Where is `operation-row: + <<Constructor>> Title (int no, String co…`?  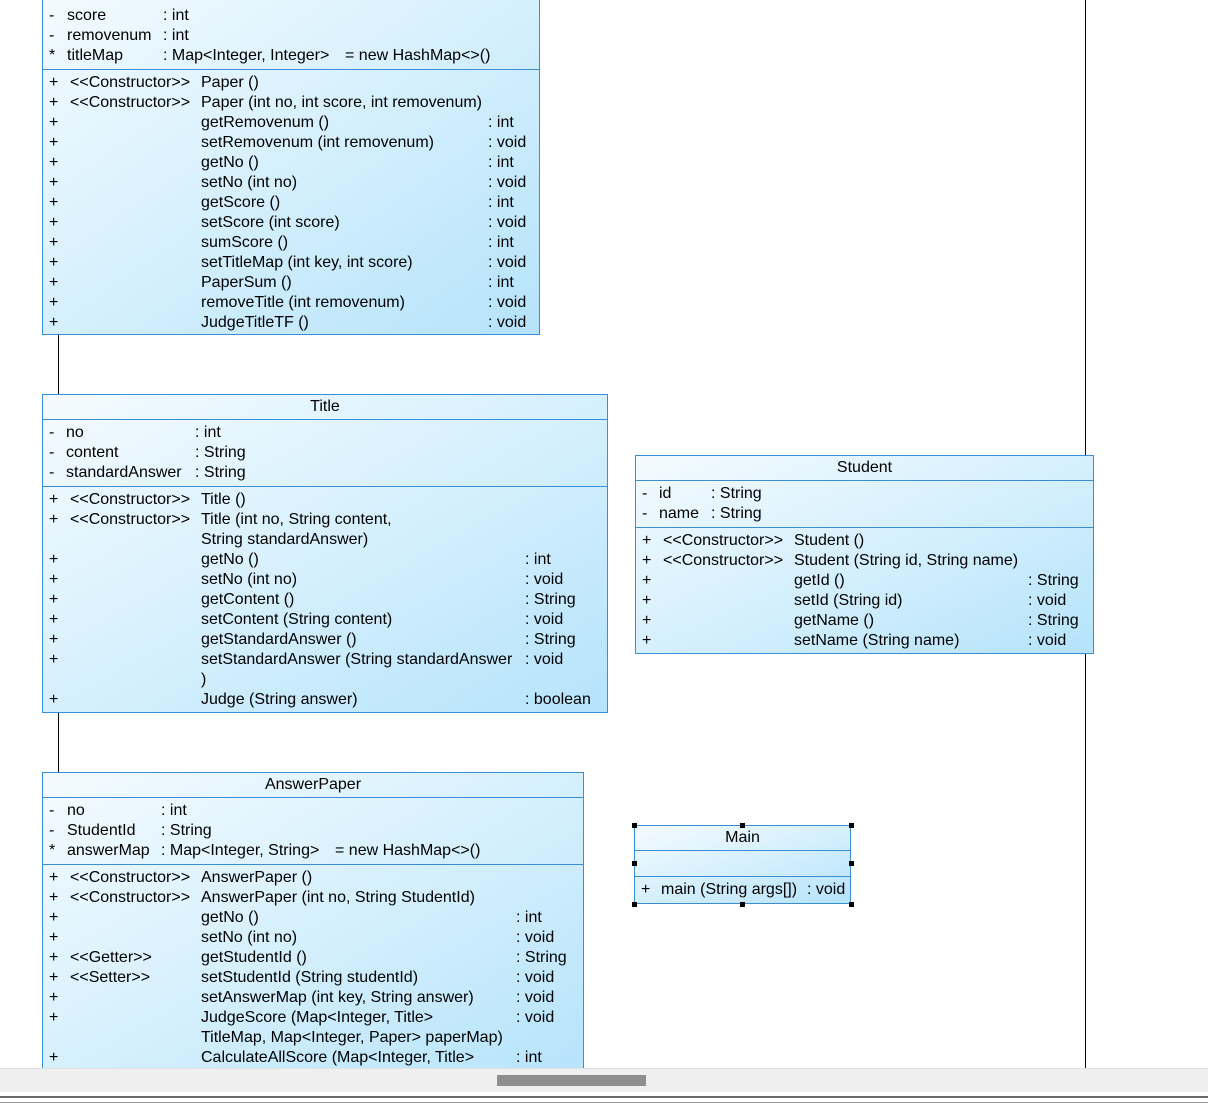
operation-row: + <<Constructor>> Title (int no, String co… is located at coordinates (220, 519).